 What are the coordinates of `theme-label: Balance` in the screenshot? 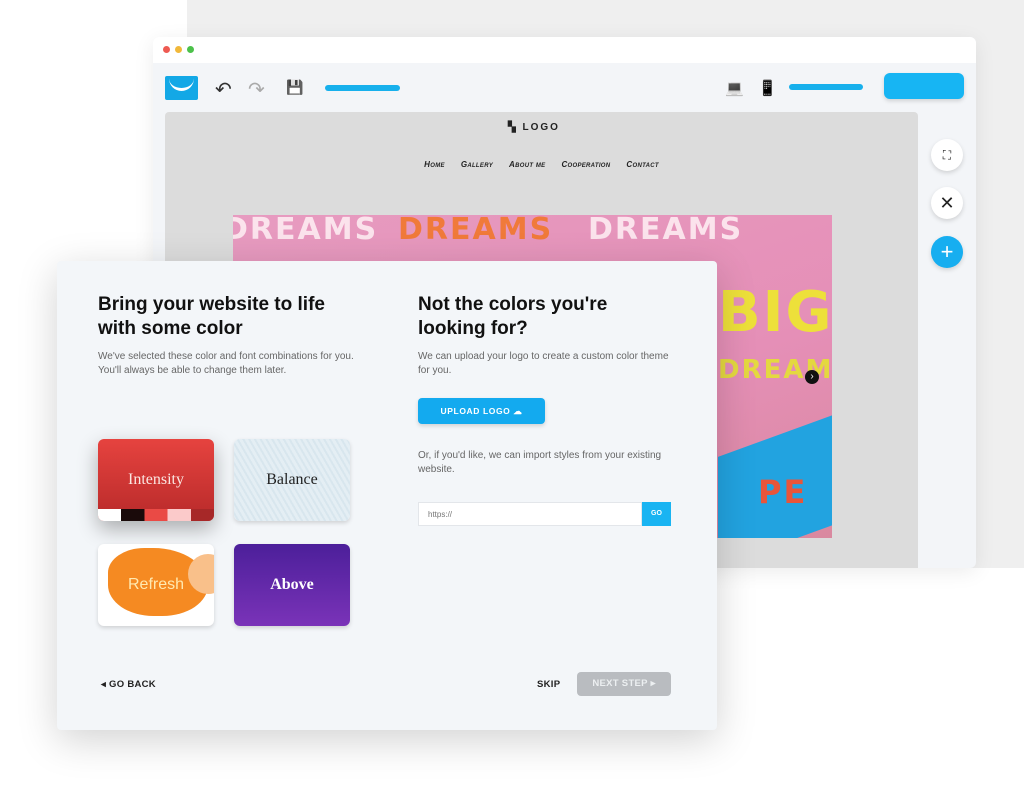 It's located at (292, 479).